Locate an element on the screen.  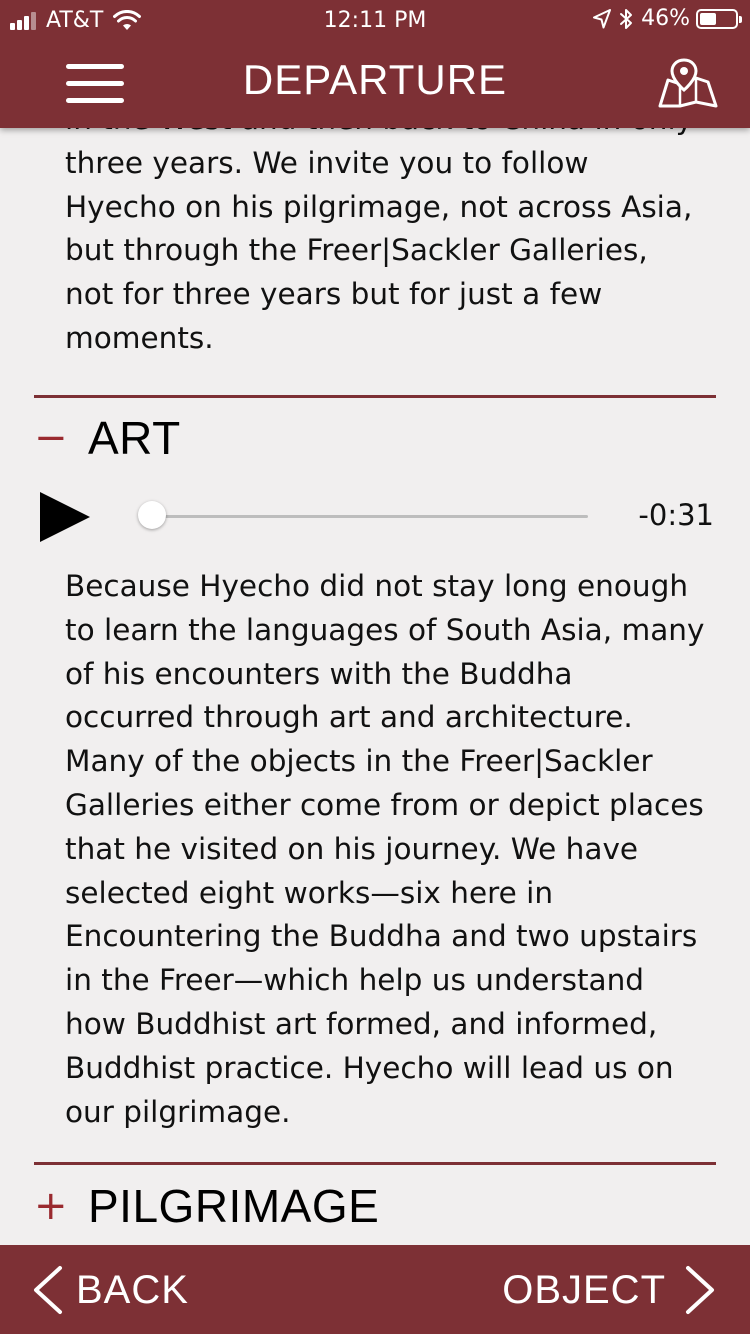
audio-scrubber-thumb is located at coordinates (152, 515).